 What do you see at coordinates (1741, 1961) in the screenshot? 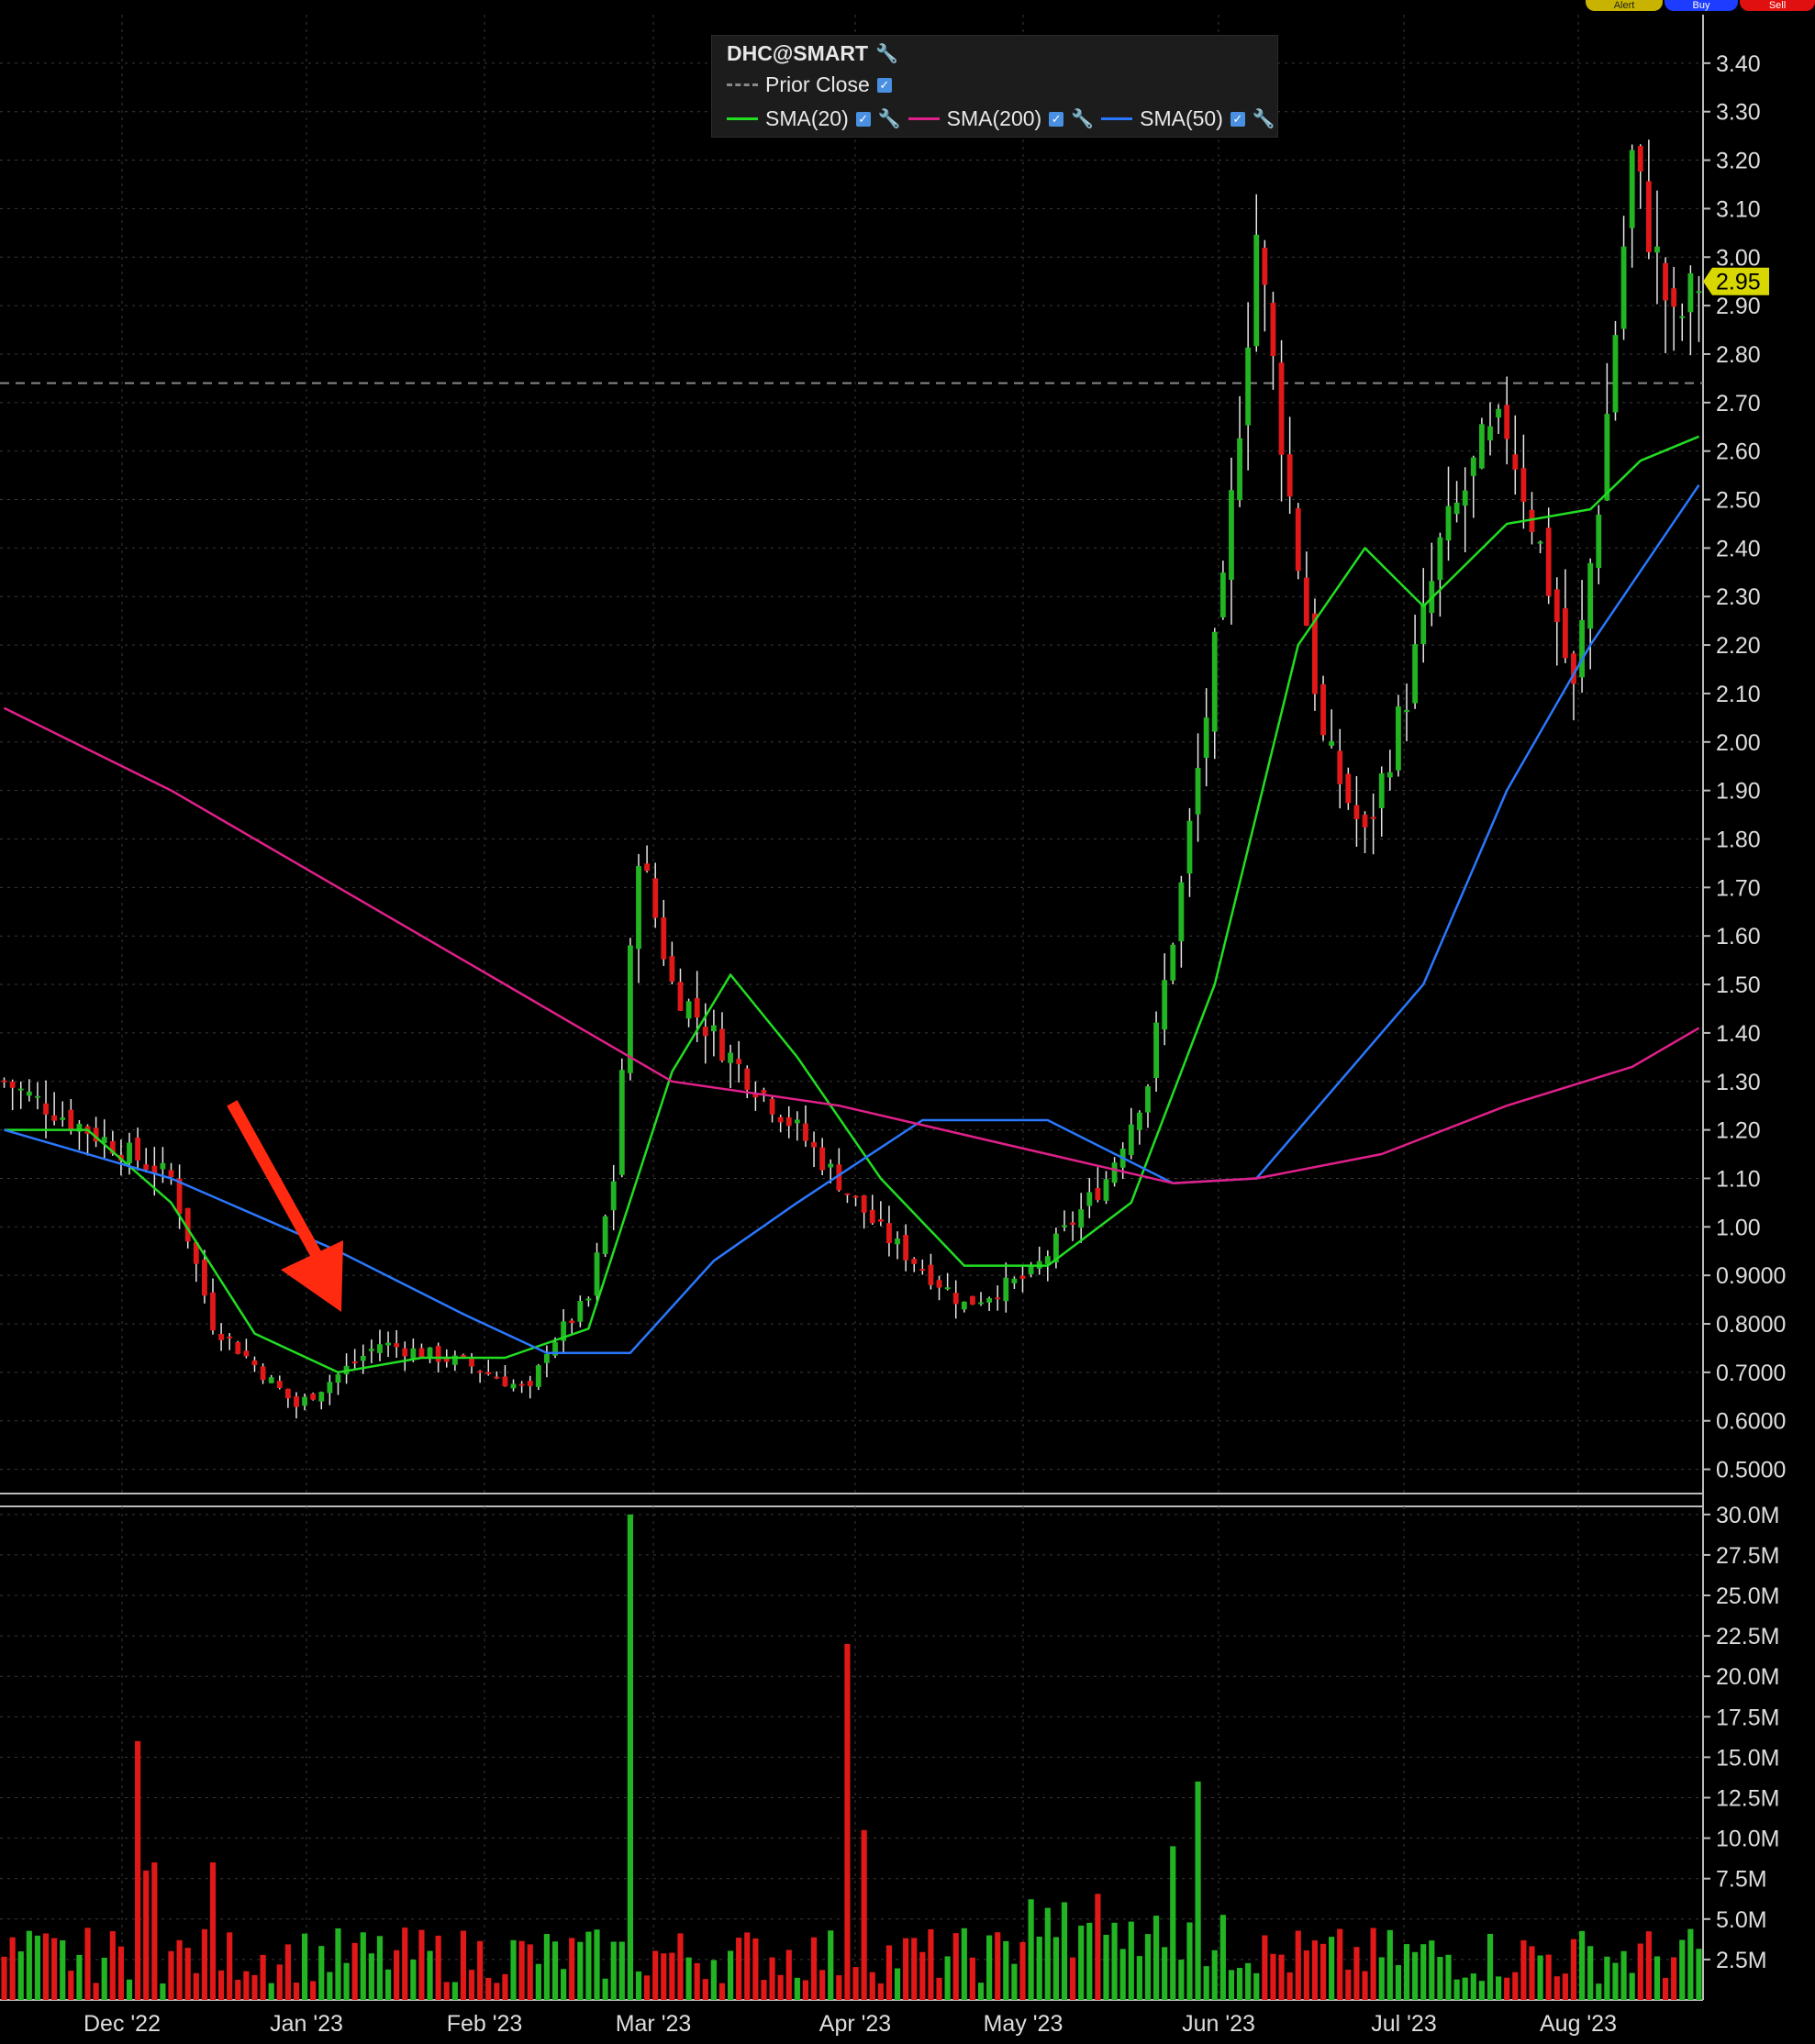
I see `volume-tick-label: 2.5M` at bounding box center [1741, 1961].